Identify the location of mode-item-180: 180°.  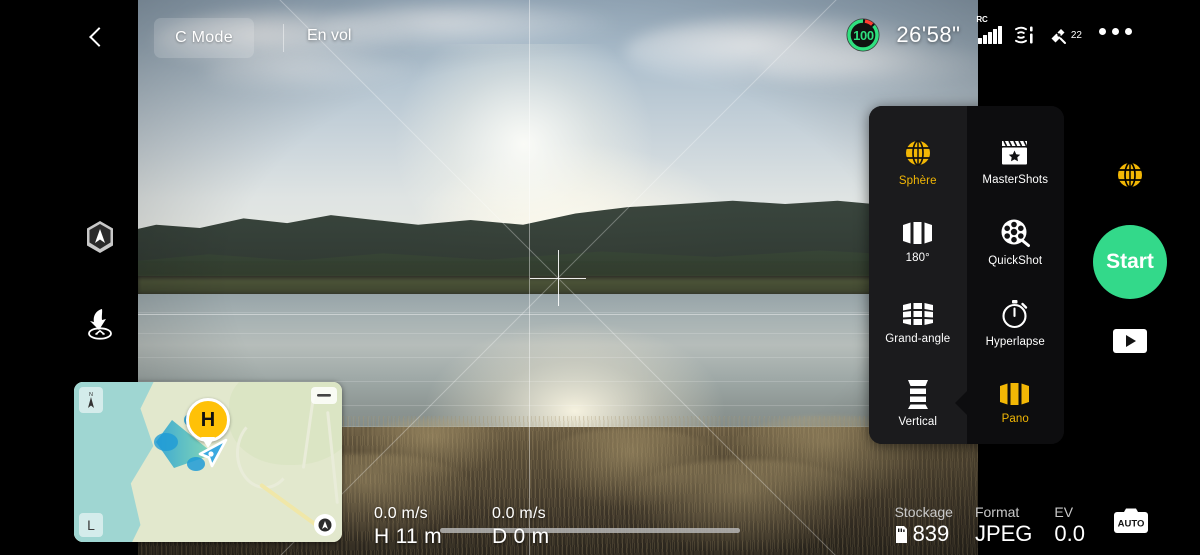
(918, 243).